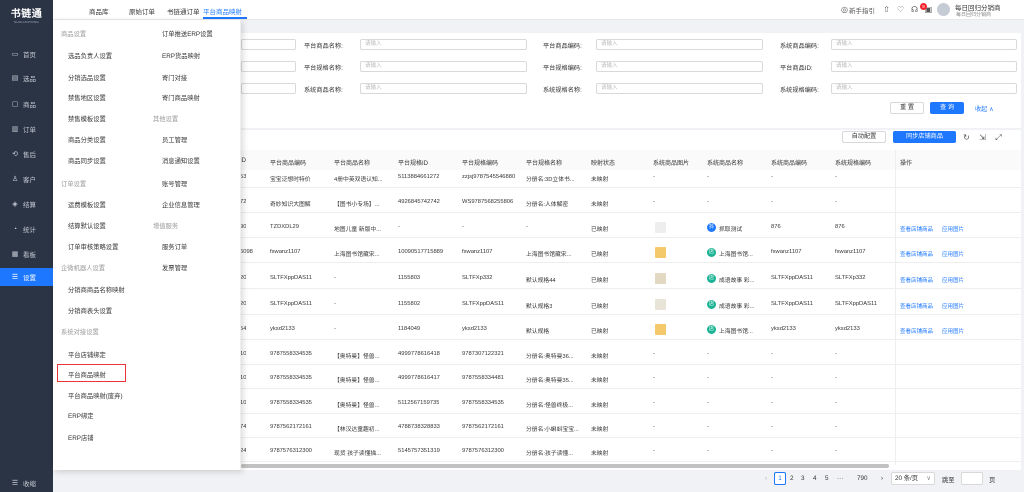 This screenshot has width=1024, height=492. I want to click on select-icon: ▤, so click(15, 78).